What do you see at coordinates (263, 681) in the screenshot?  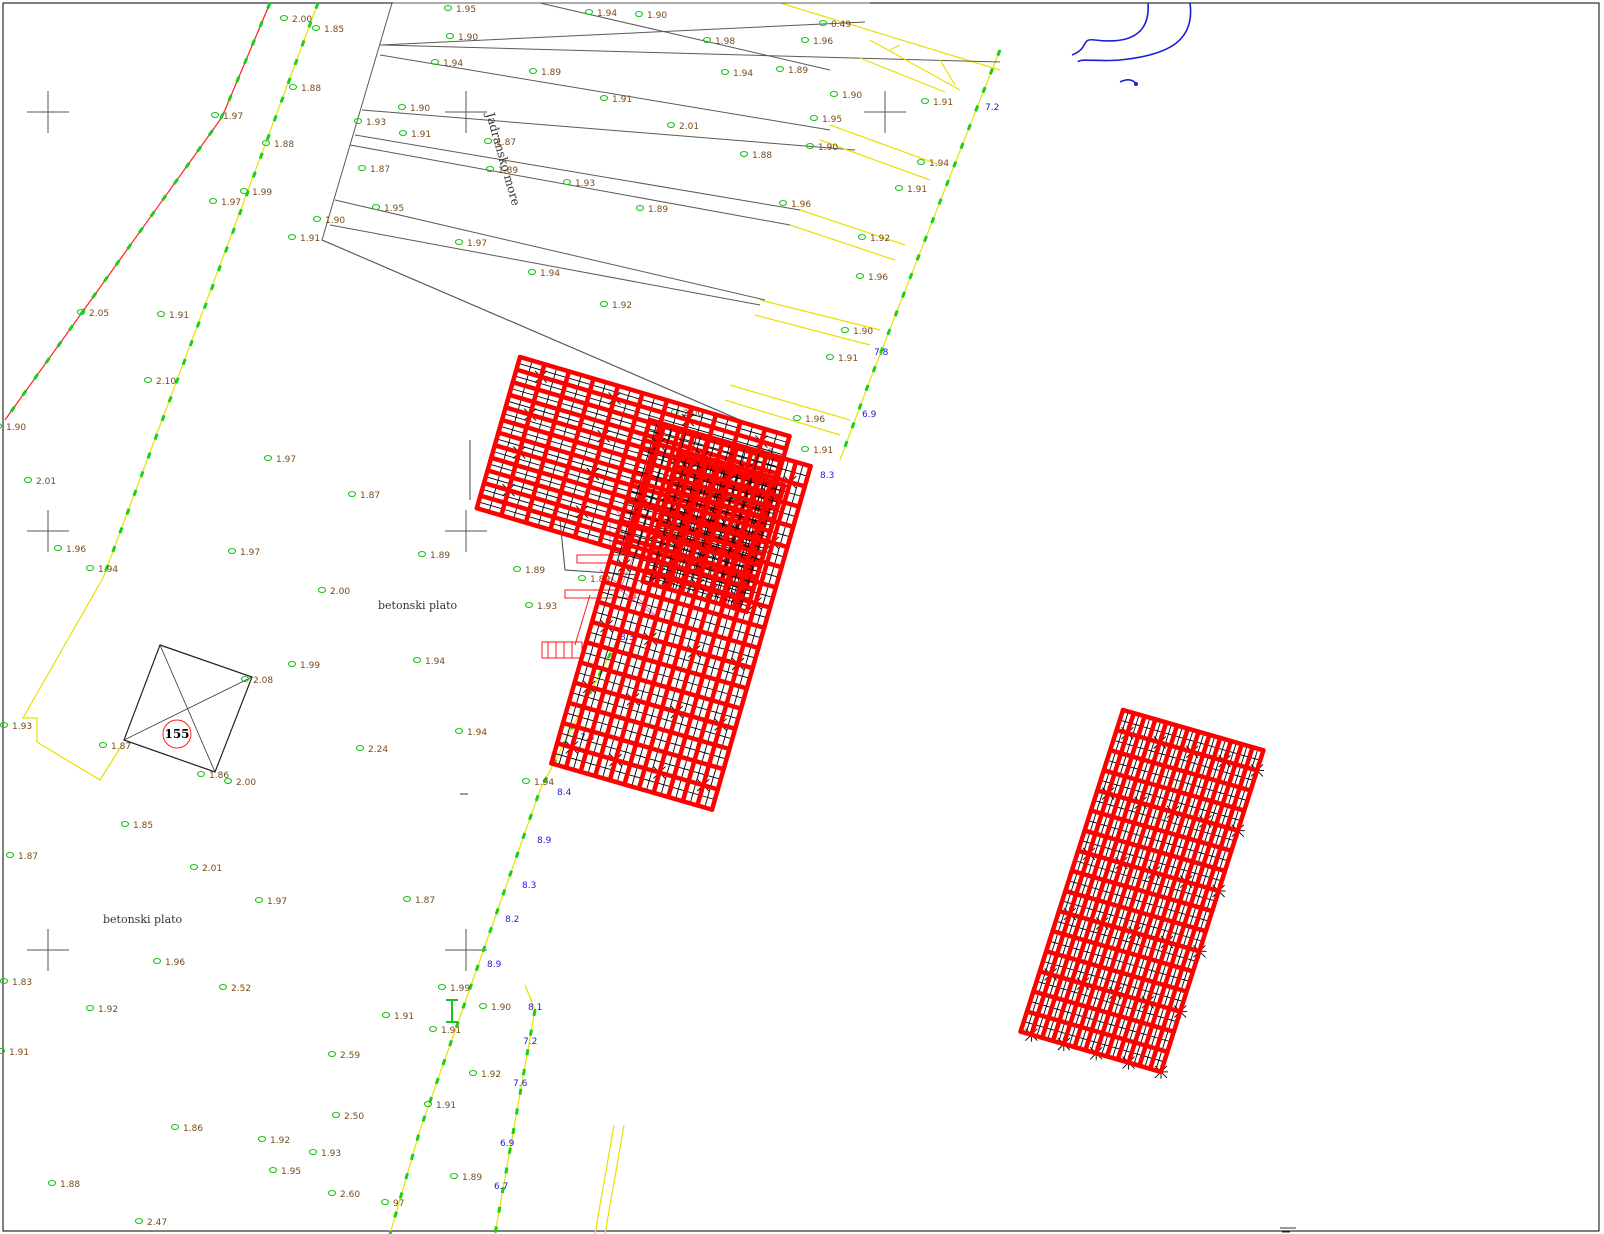 I see `elevation-label: 2.08` at bounding box center [263, 681].